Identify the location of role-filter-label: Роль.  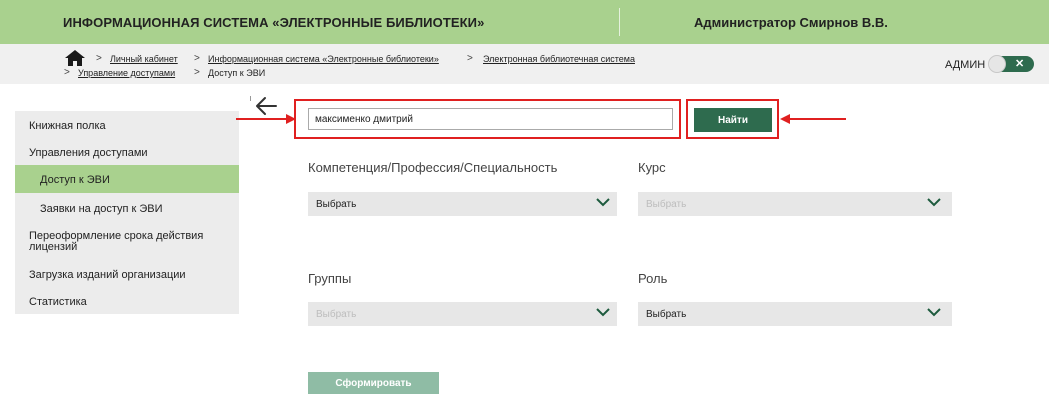
(653, 278).